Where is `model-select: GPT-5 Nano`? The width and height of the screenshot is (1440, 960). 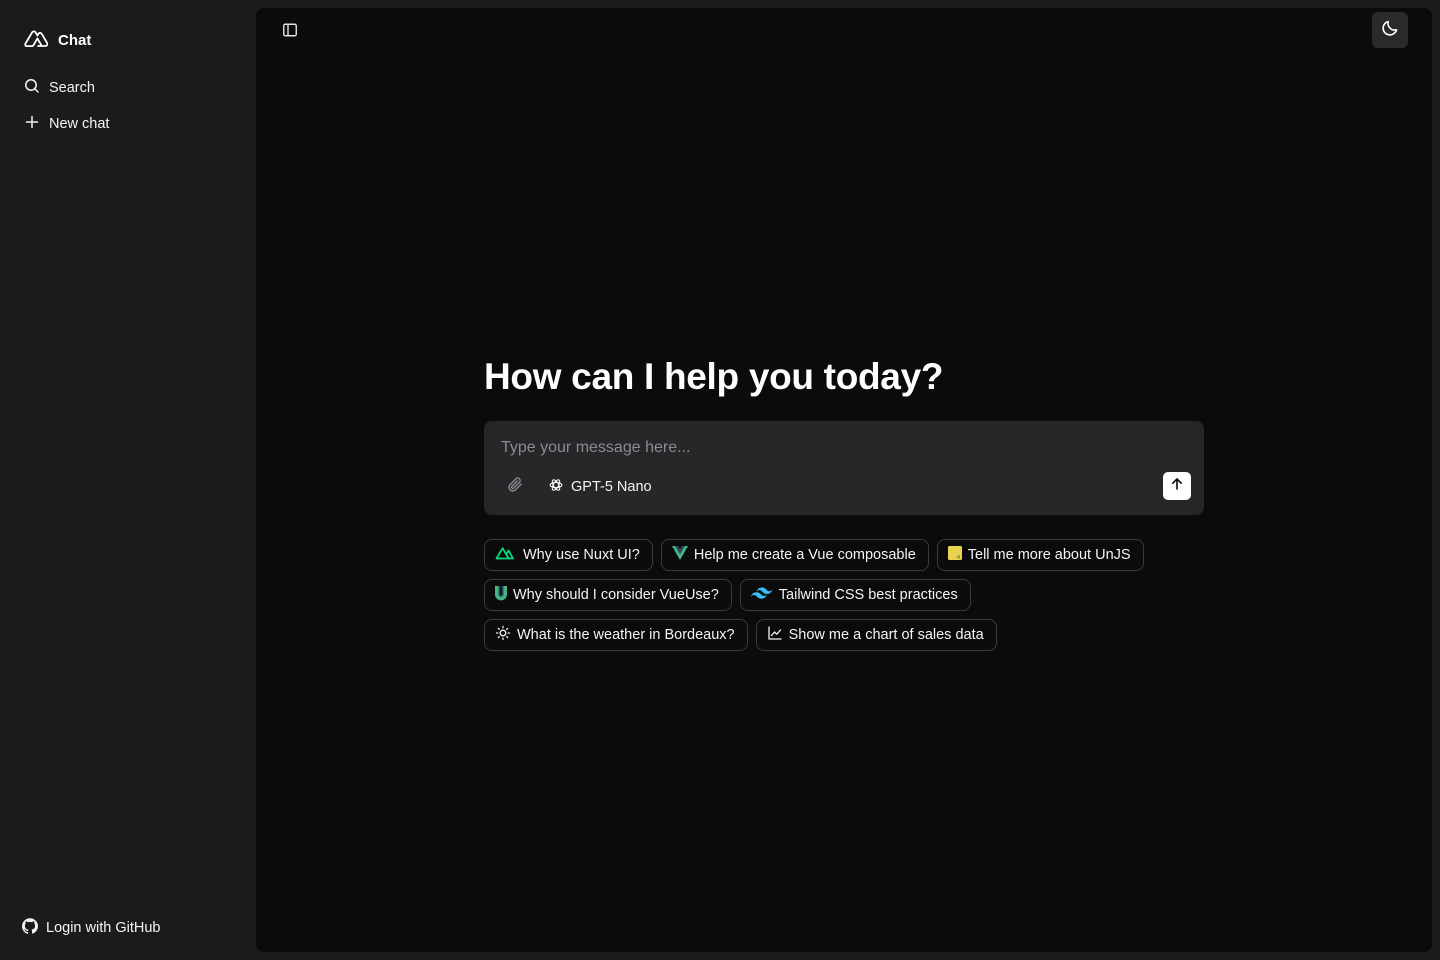
model-select: GPT-5 Nano is located at coordinates (600, 487).